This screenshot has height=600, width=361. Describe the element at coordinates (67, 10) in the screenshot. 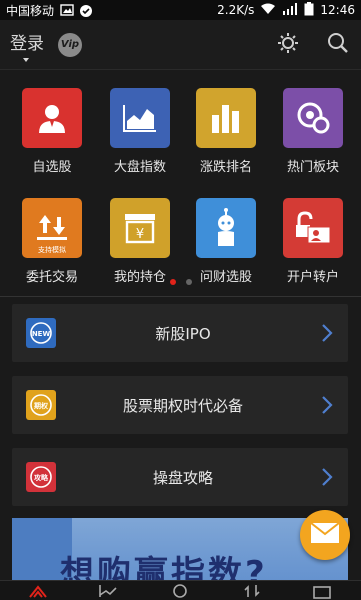

I see `image-icon` at that location.